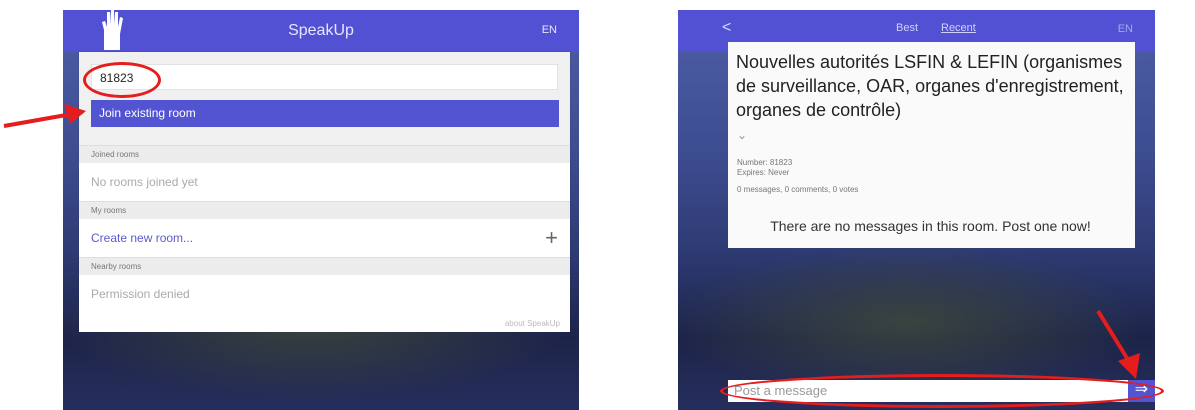 This screenshot has width=1195, height=410. What do you see at coordinates (958, 28) in the screenshot?
I see `tab-recent: Recent` at bounding box center [958, 28].